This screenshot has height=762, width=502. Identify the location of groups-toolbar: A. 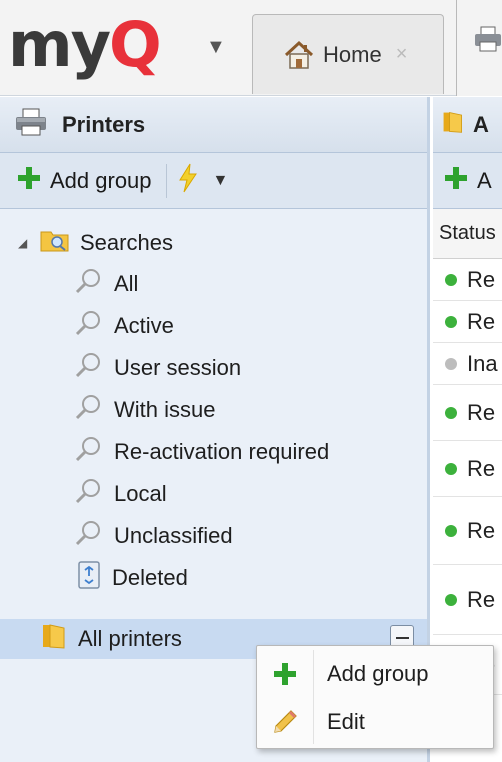
(467, 181).